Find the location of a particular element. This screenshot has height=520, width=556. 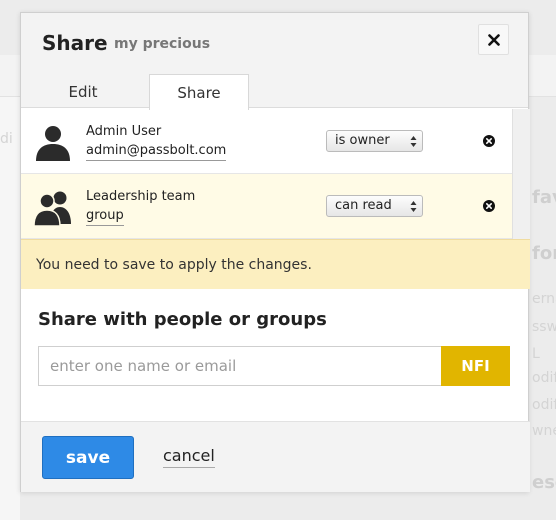

save-button: save is located at coordinates (88, 457).